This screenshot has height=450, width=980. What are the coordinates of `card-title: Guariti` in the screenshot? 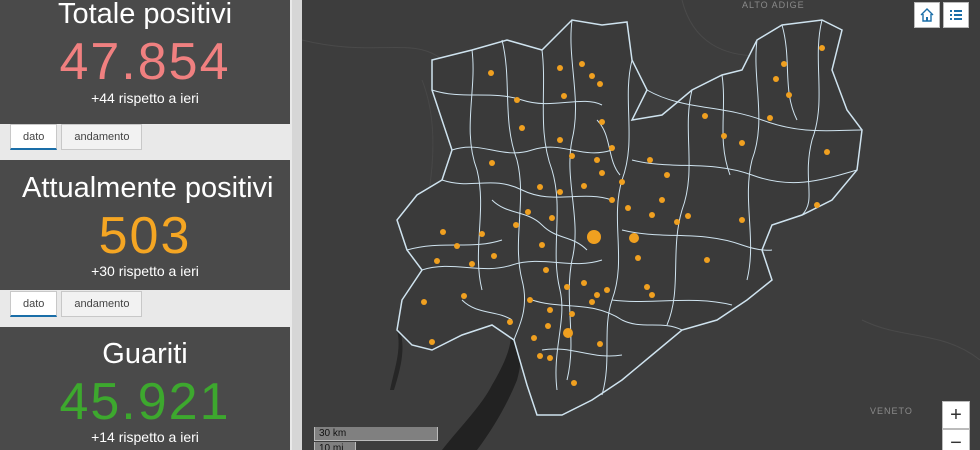 It's located at (145, 354).